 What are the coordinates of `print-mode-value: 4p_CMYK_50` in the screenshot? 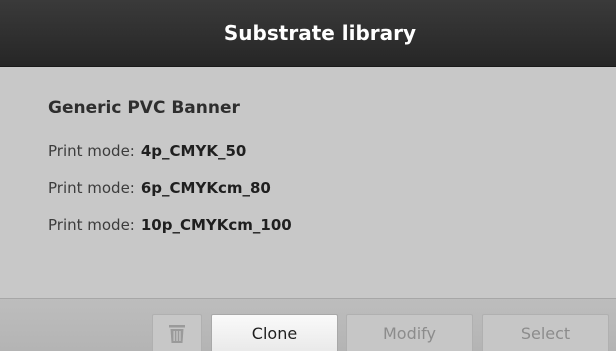 It's located at (193, 151).